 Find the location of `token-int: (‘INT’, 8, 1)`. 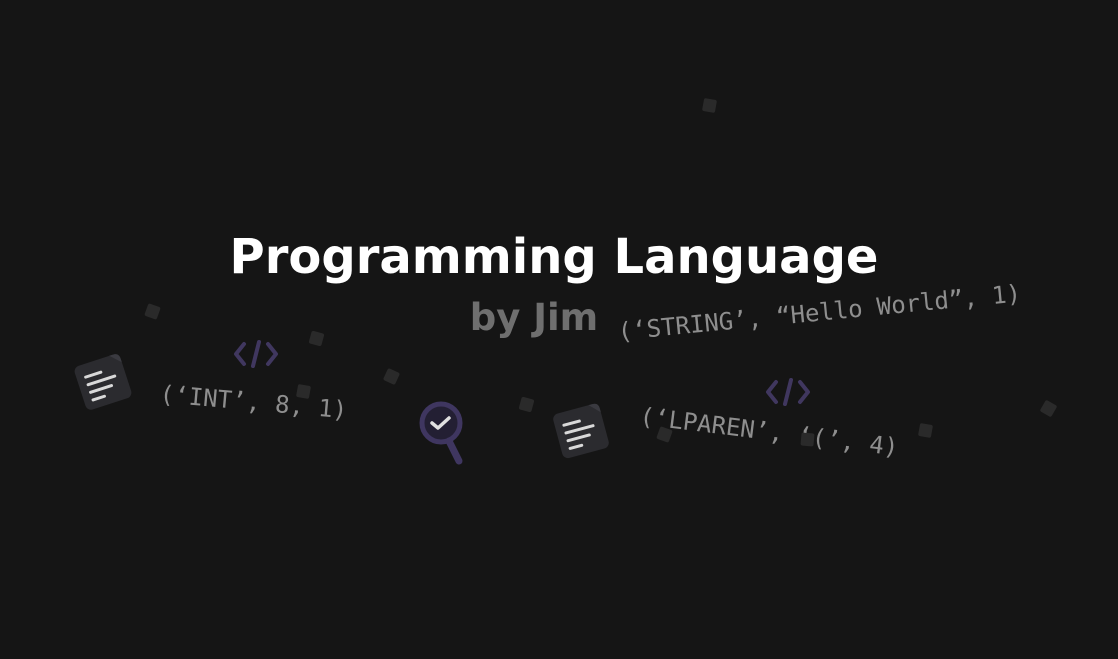

token-int: (‘INT’, 8, 1) is located at coordinates (253, 402).